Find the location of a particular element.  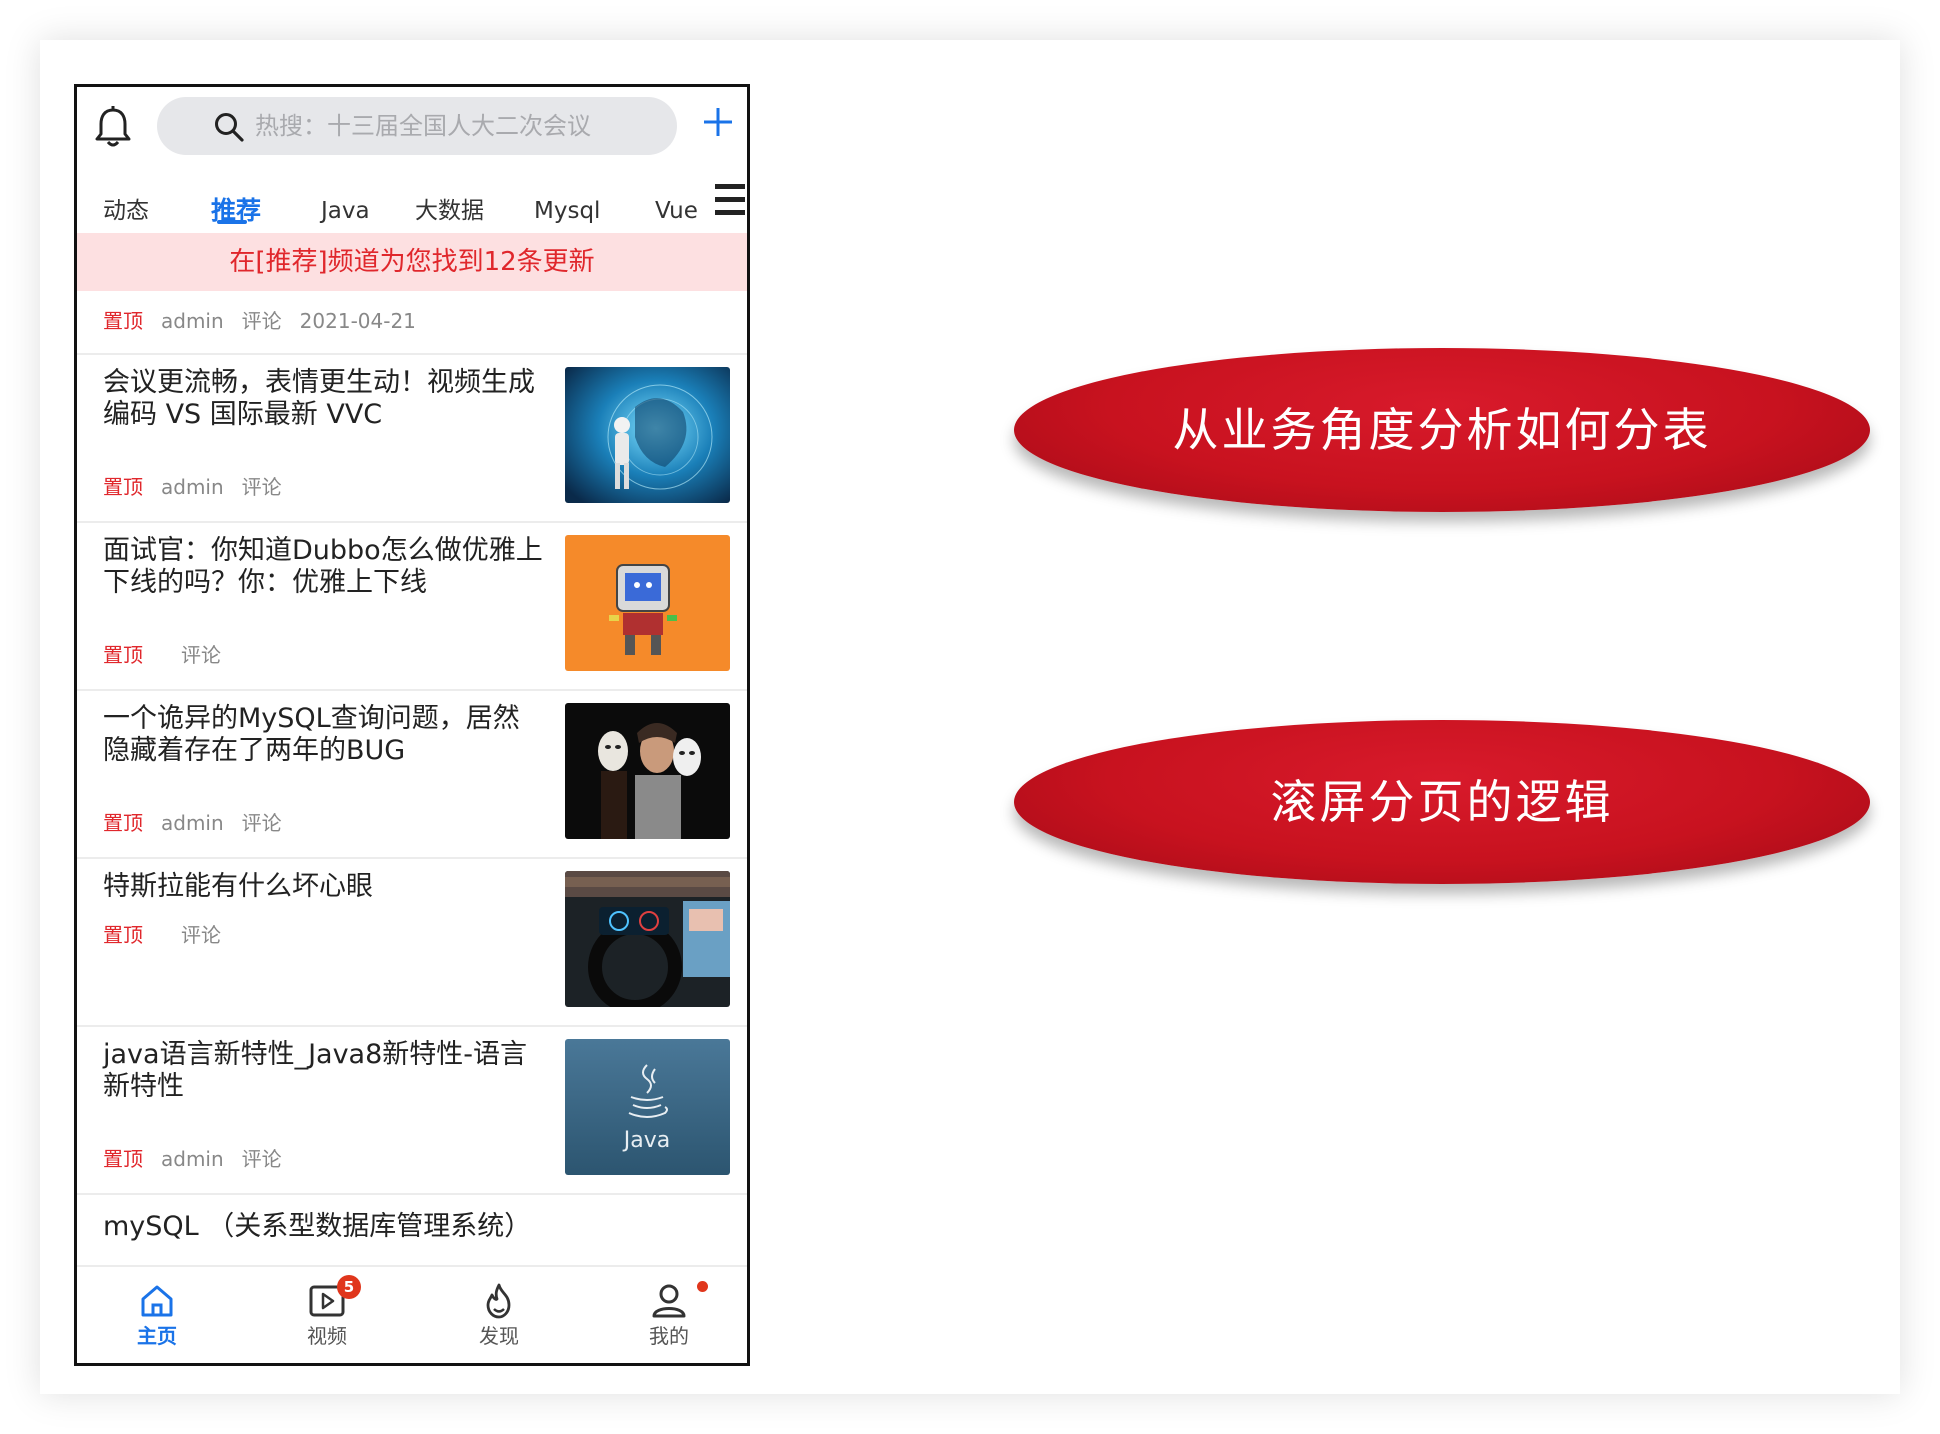

article-title: java语言新特性_Java8新特性-语言新特性 is located at coordinates (323, 1071).